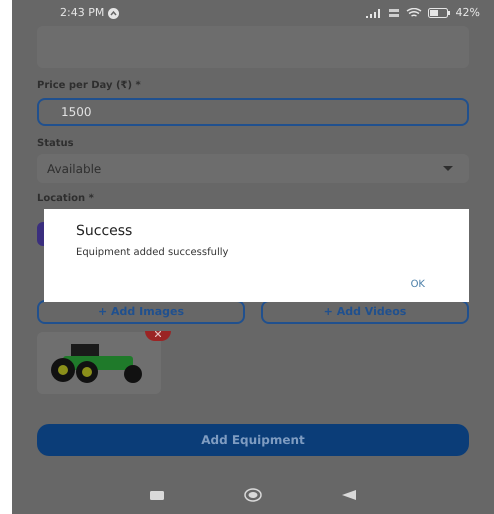 Image resolution: width=494 pixels, height=514 pixels. Describe the element at coordinates (66, 199) in the screenshot. I see `location-label: Location *` at that location.